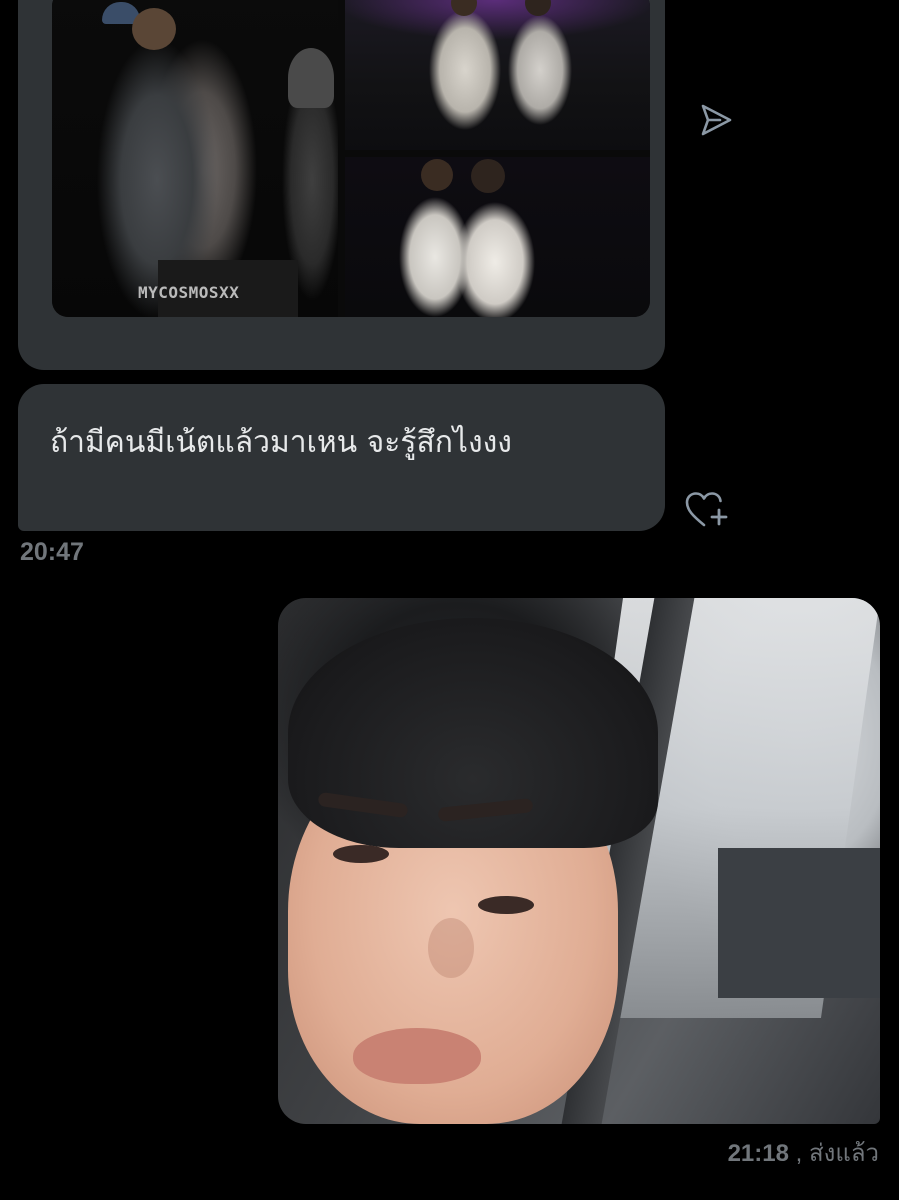 Image resolution: width=899 pixels, height=1200 pixels. Describe the element at coordinates (417, 1056) in the screenshot. I see `lips` at that location.